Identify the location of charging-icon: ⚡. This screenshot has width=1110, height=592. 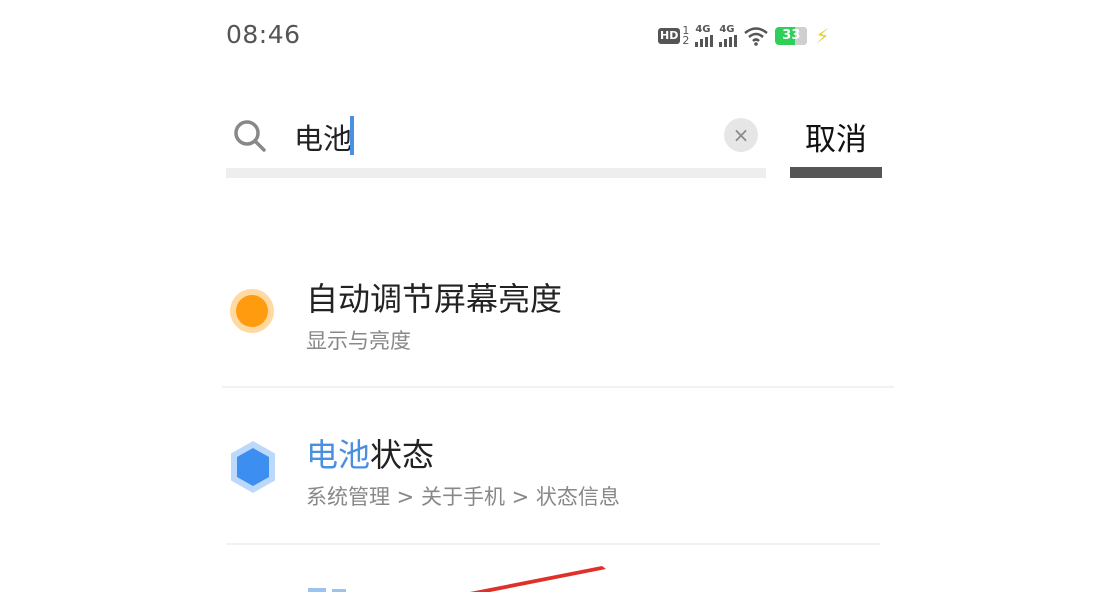
(822, 36).